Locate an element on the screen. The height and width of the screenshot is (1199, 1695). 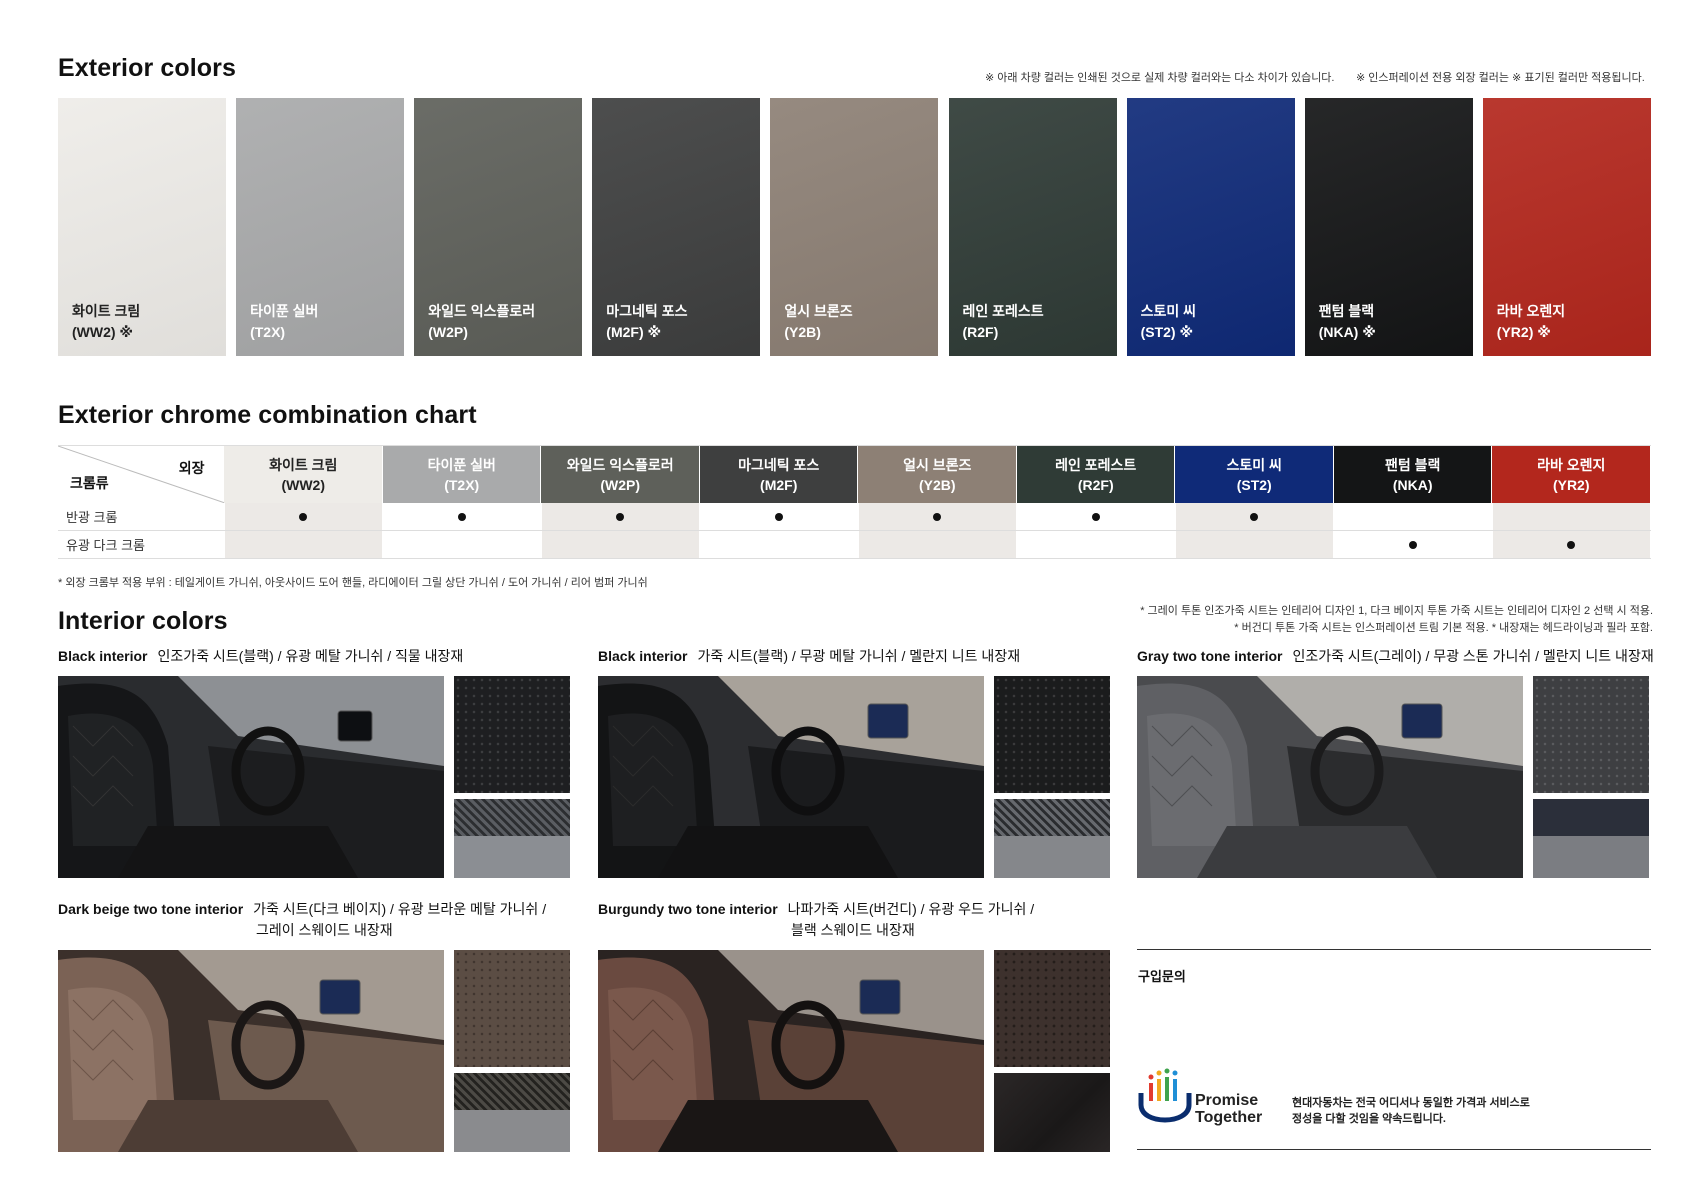
interior-material-2b is located at coordinates (1052, 817).